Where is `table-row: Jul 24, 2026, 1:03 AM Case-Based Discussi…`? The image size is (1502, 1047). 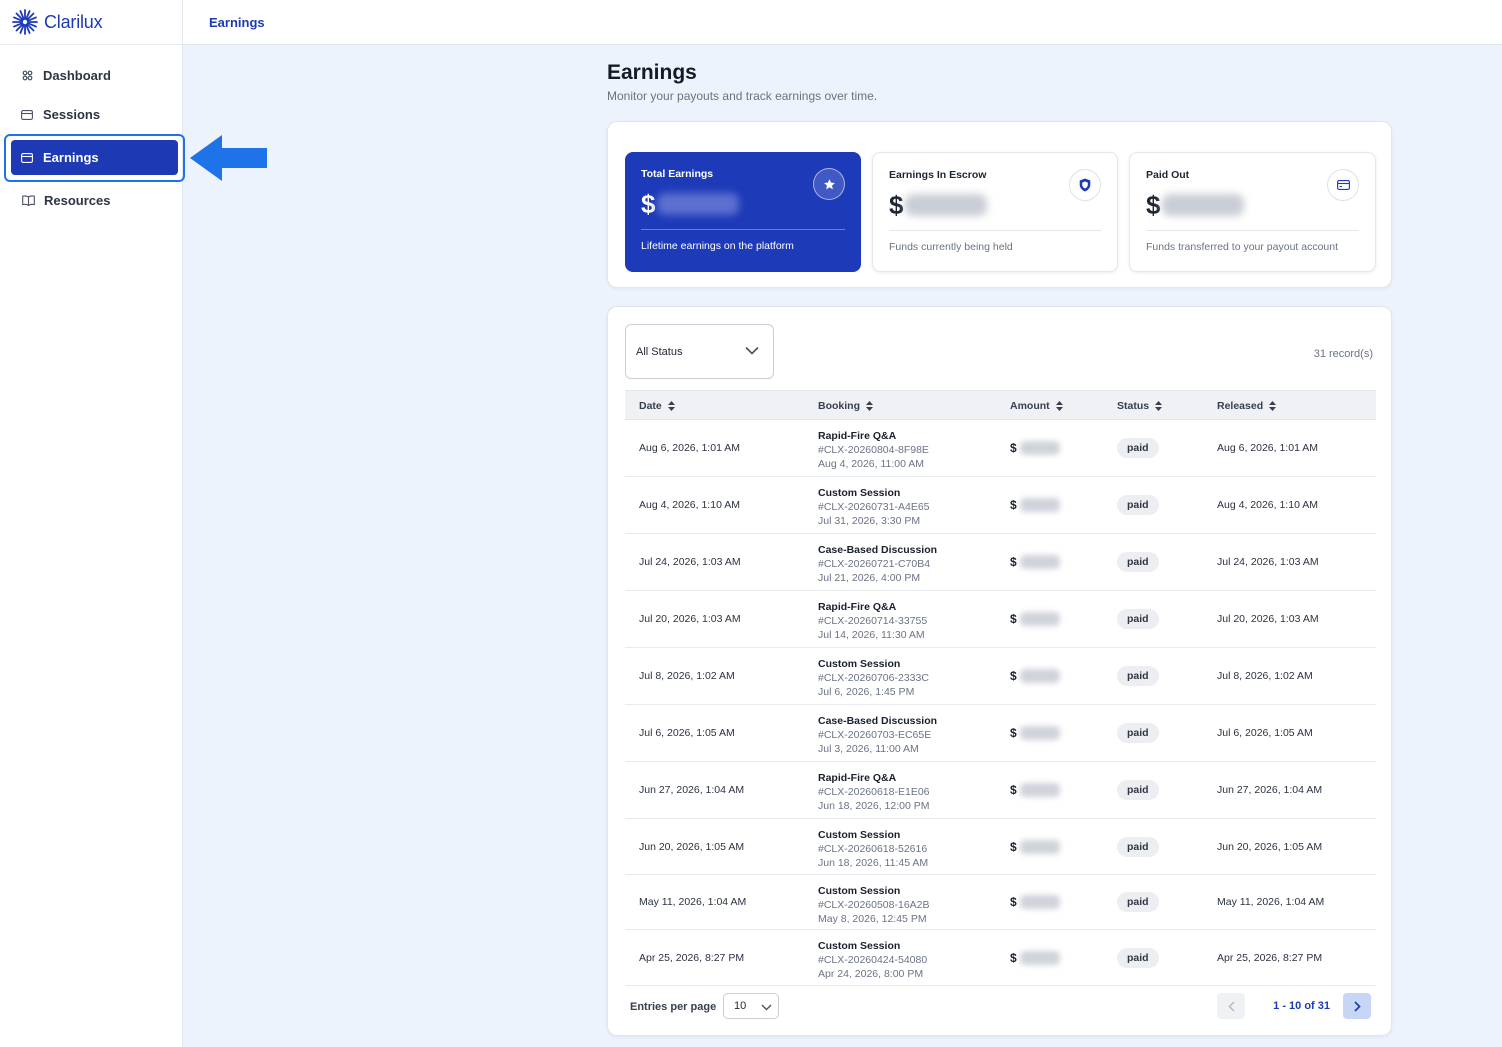
table-row: Jul 24, 2026, 1:03 AM Case-Based Discussi… is located at coordinates (1000, 562).